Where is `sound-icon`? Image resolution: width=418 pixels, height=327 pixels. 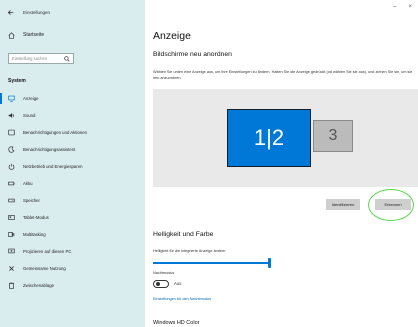
sound-icon is located at coordinates (11, 115).